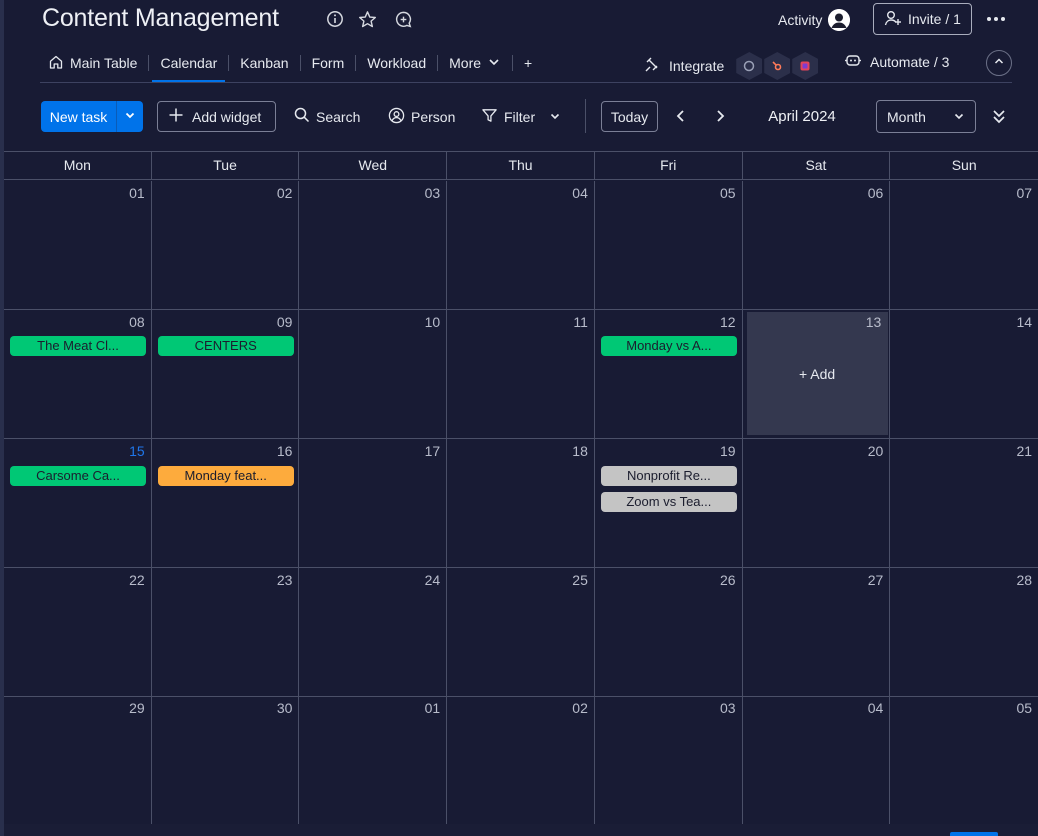  What do you see at coordinates (1024, 322) in the screenshot?
I see `day-number: 14` at bounding box center [1024, 322].